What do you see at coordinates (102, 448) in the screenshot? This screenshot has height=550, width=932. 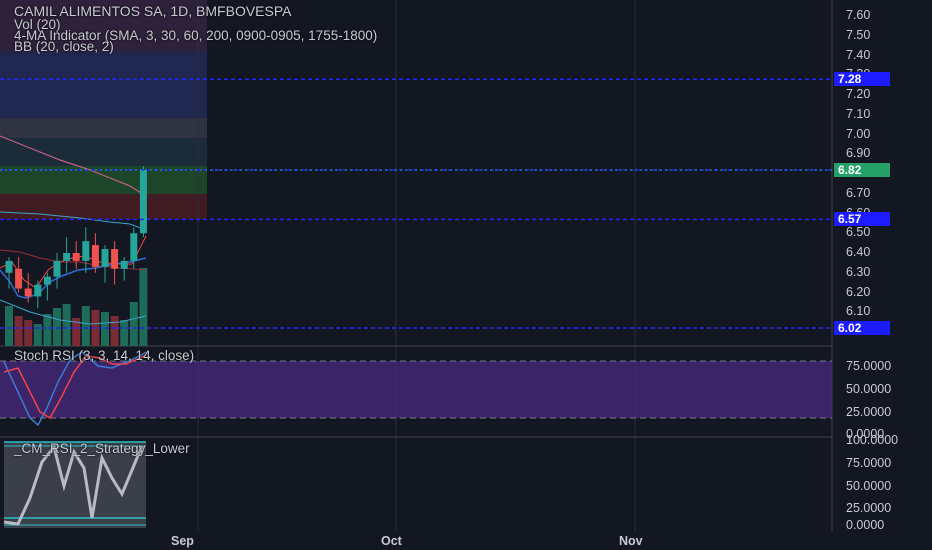 I see `rsi-strategy-title: _CM_RSI_2_Strategy_Lower` at bounding box center [102, 448].